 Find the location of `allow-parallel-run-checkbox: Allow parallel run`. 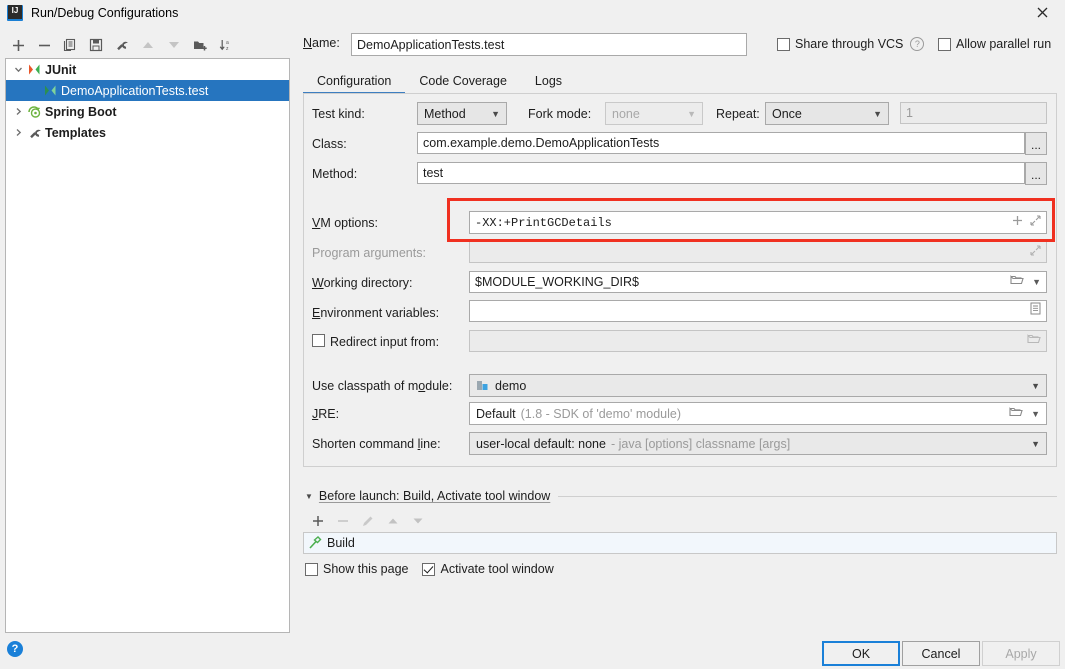

allow-parallel-run-checkbox: Allow parallel run is located at coordinates (994, 44).